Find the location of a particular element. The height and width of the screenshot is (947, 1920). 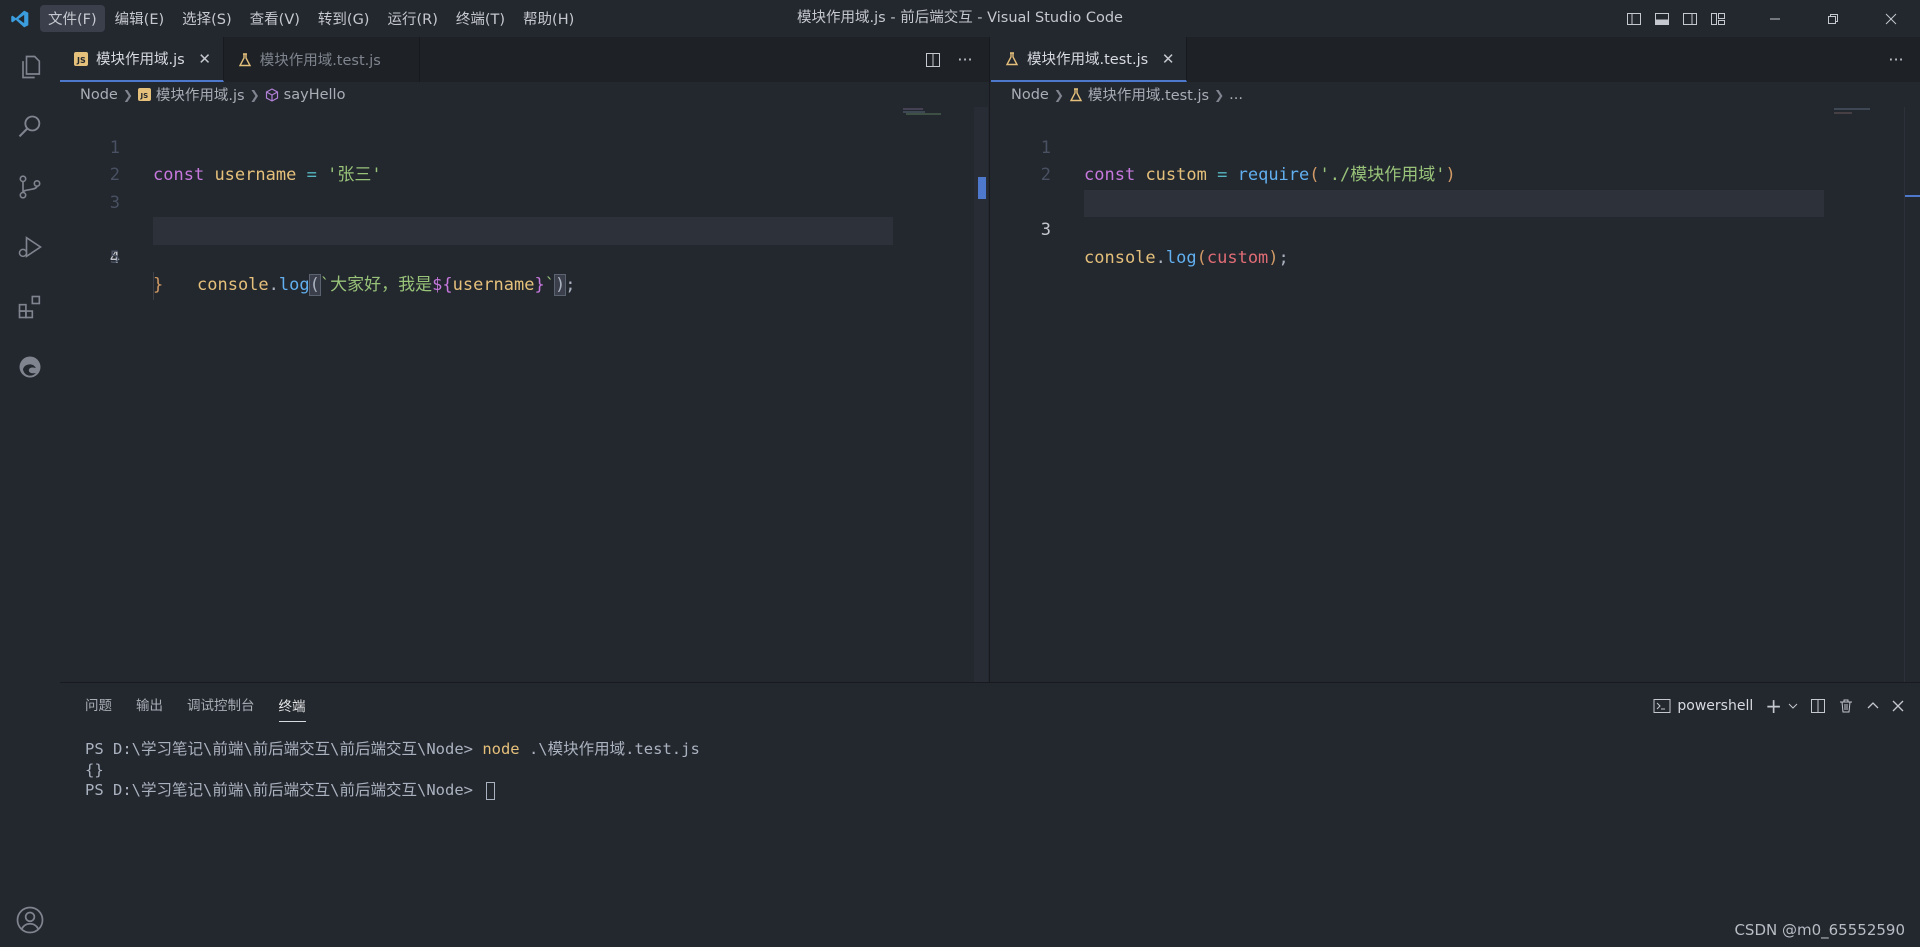

menu-selection: 选择(S) is located at coordinates (207, 18).